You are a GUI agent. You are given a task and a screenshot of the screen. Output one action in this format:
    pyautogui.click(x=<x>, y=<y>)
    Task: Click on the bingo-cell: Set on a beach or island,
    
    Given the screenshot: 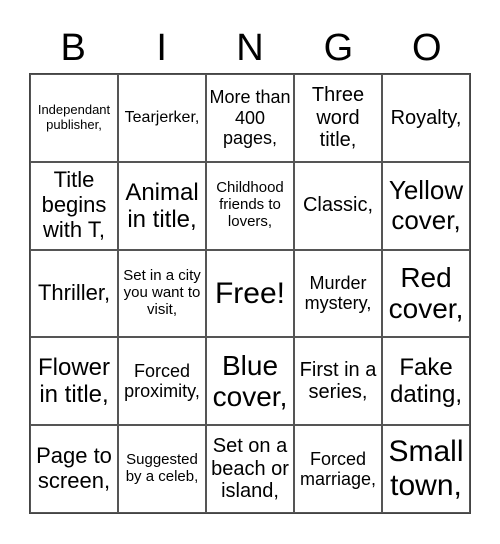 What is the action you would take?
    pyautogui.click(x=250, y=469)
    